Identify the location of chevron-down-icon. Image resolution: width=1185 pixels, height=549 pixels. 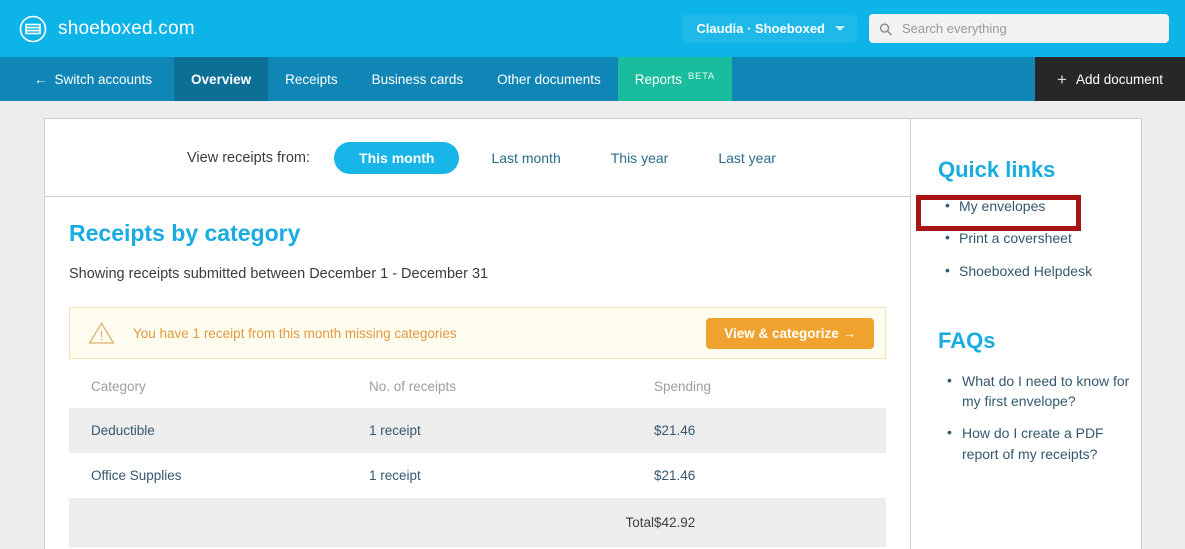
(840, 28).